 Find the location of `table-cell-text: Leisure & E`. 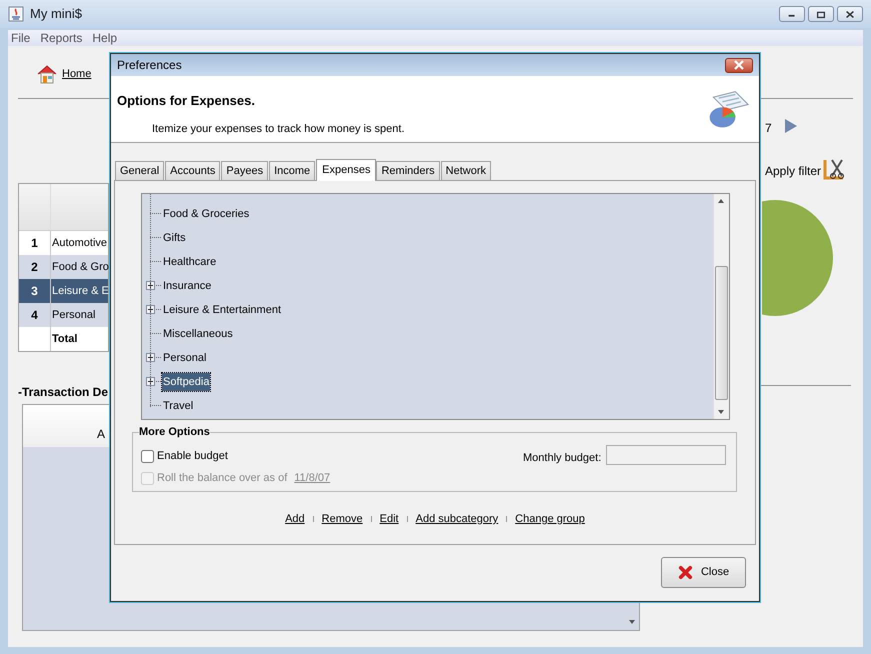

table-cell-text: Leisure & E is located at coordinates (79, 291).